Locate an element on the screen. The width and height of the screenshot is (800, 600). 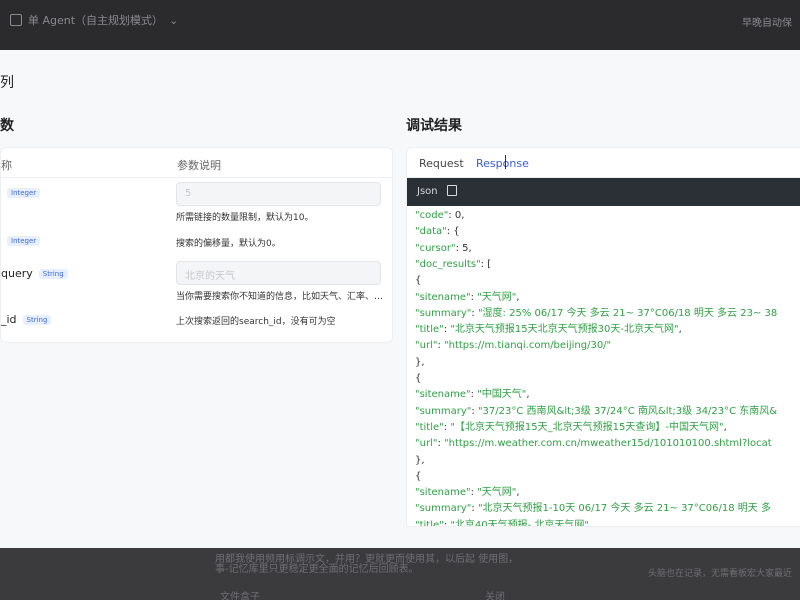
chevron-down-icon: ⌄ is located at coordinates (174, 20).